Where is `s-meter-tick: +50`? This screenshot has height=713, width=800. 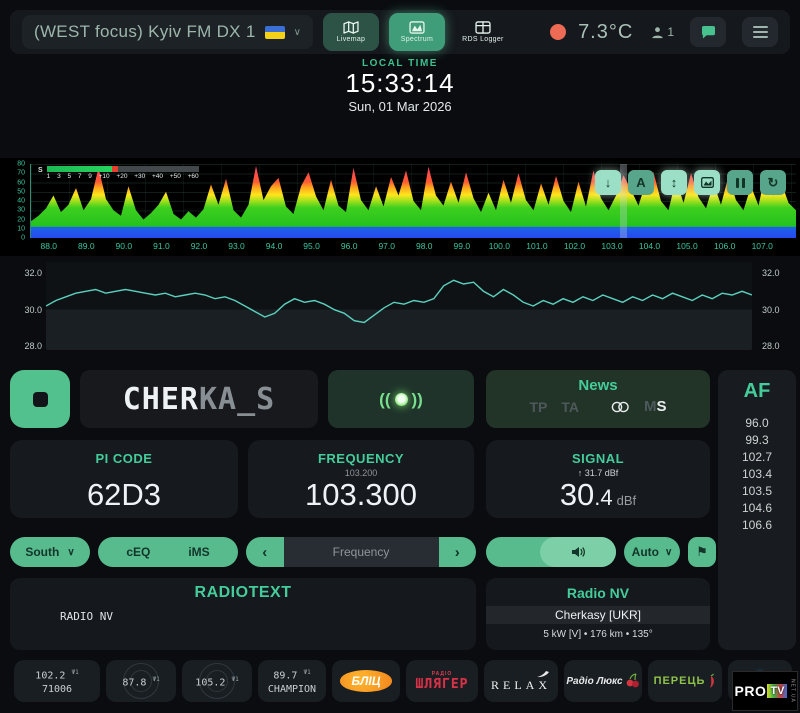 s-meter-tick: +50 is located at coordinates (175, 176).